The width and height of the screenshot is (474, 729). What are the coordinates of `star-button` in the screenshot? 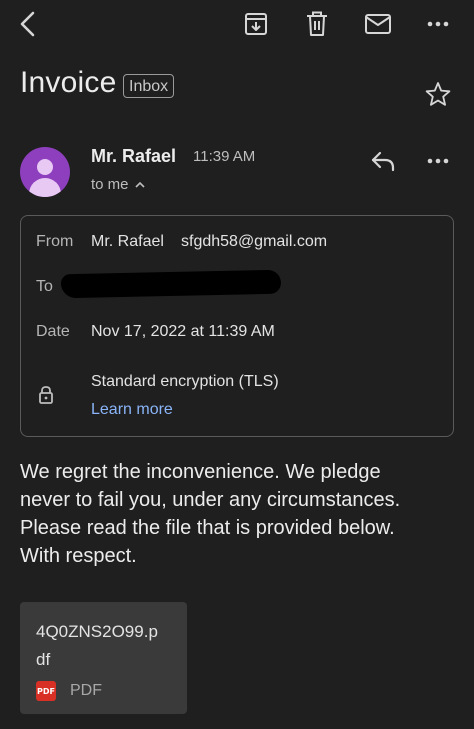 It's located at (438, 94).